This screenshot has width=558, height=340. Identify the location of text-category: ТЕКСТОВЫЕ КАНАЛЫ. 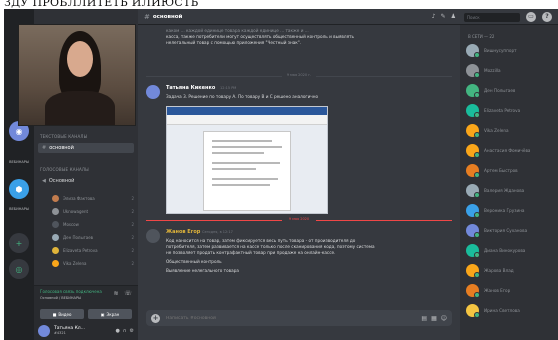
(63, 136).